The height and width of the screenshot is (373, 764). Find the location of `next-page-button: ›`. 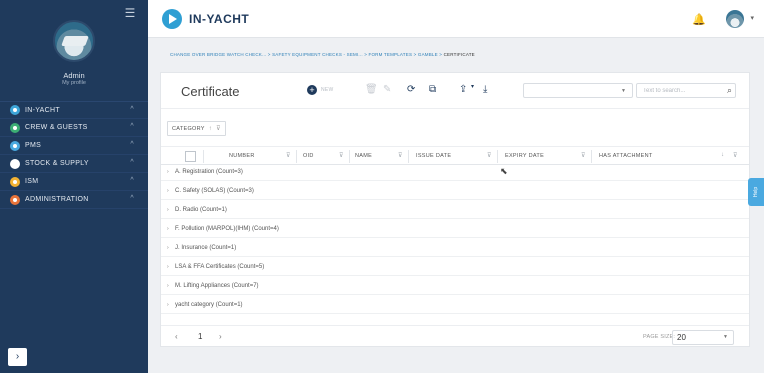

next-page-button: › is located at coordinates (220, 336).